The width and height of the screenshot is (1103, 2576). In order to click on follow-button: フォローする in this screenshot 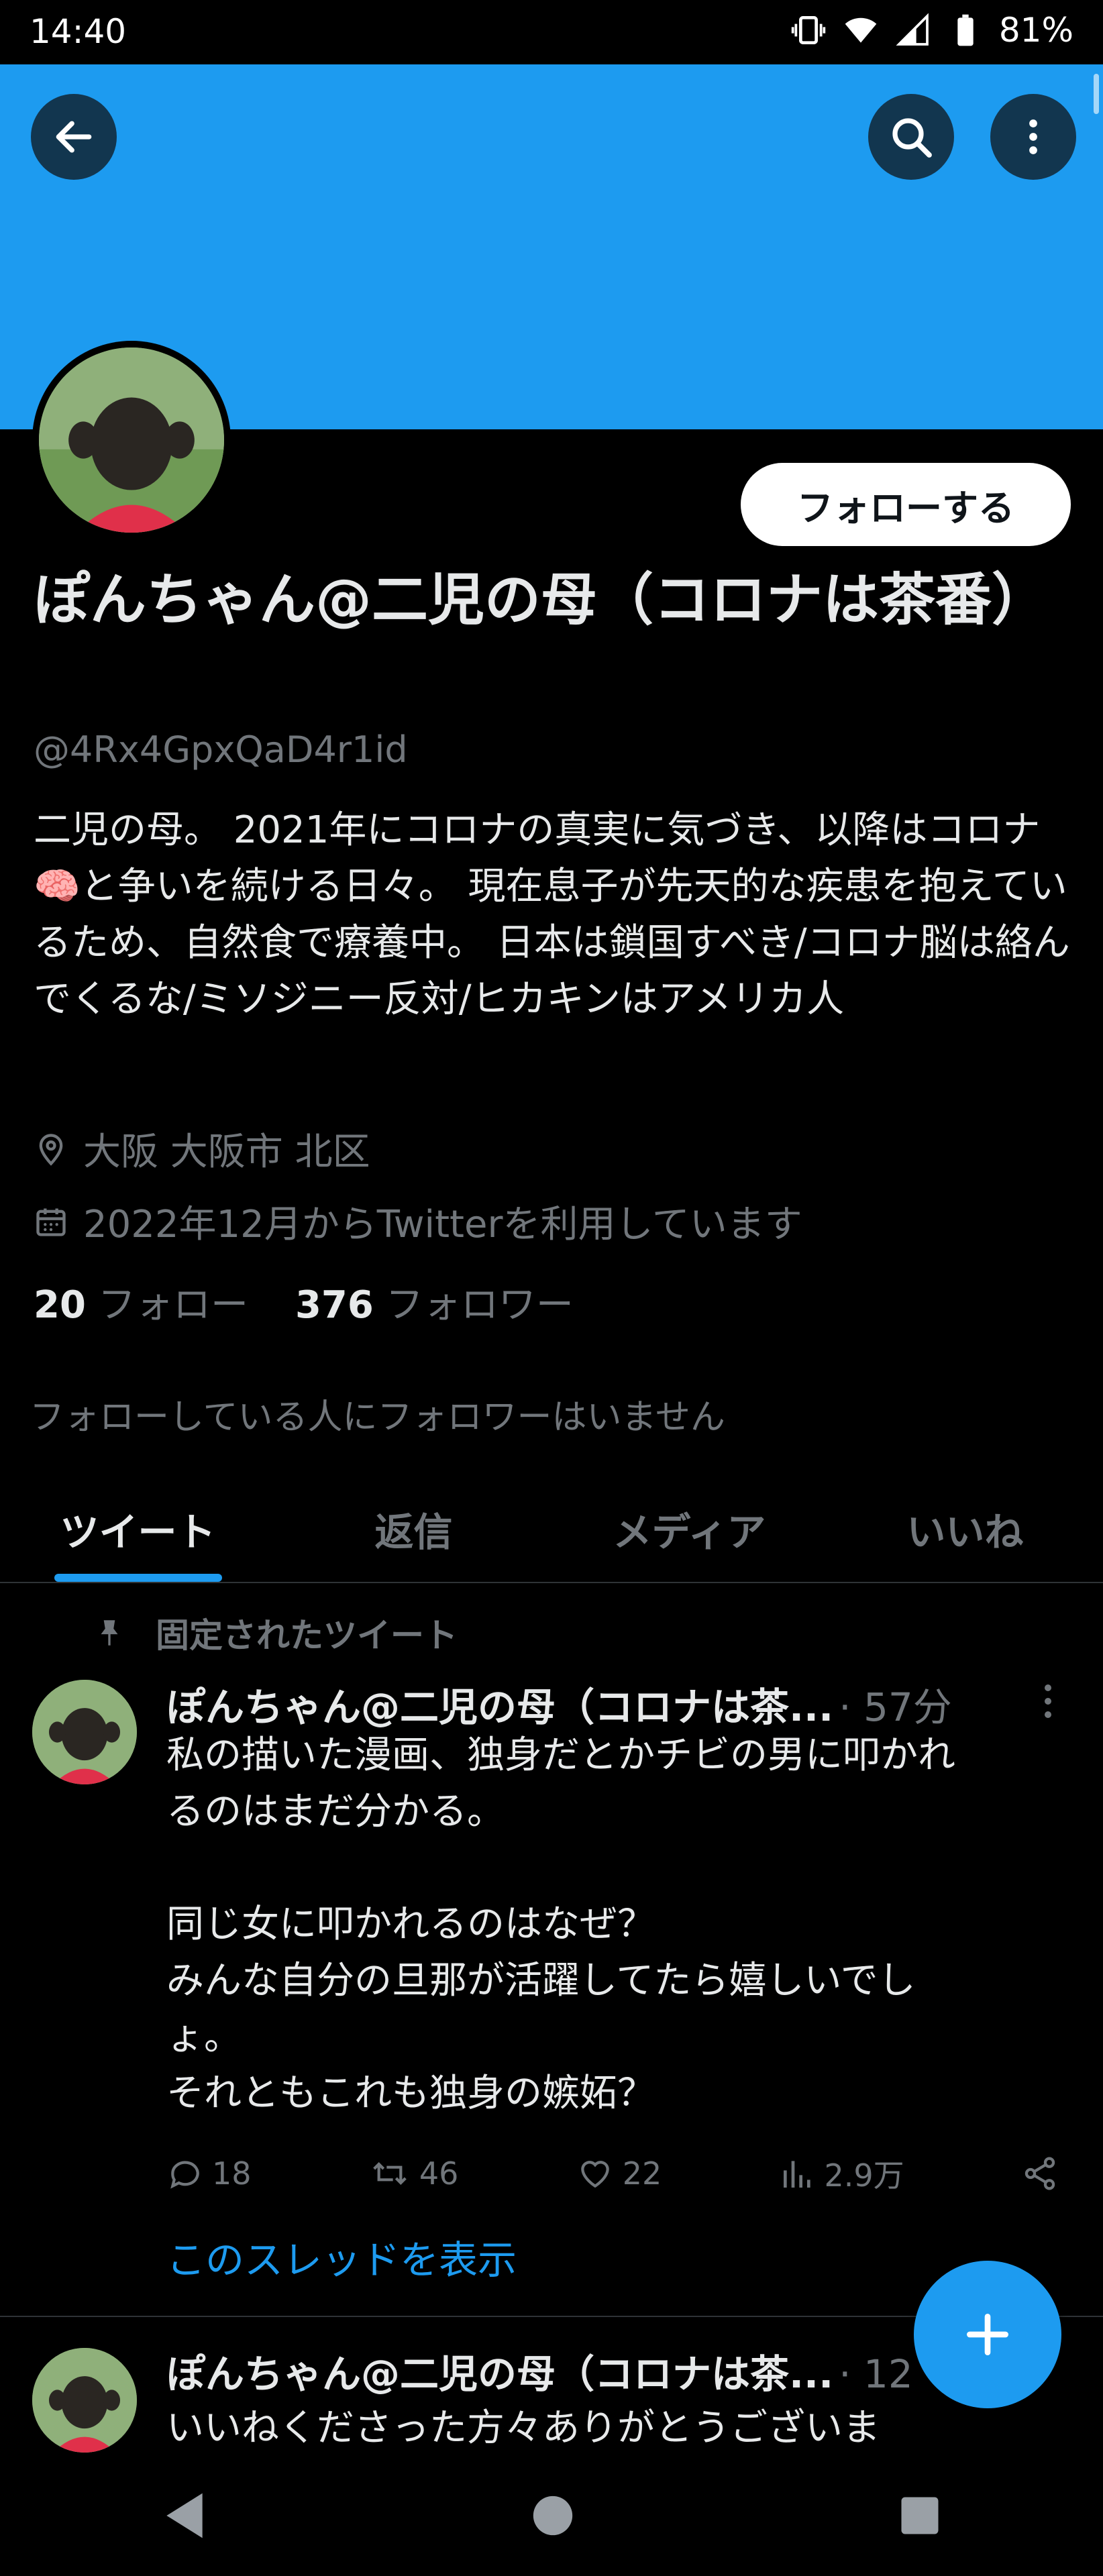, I will do `click(906, 504)`.